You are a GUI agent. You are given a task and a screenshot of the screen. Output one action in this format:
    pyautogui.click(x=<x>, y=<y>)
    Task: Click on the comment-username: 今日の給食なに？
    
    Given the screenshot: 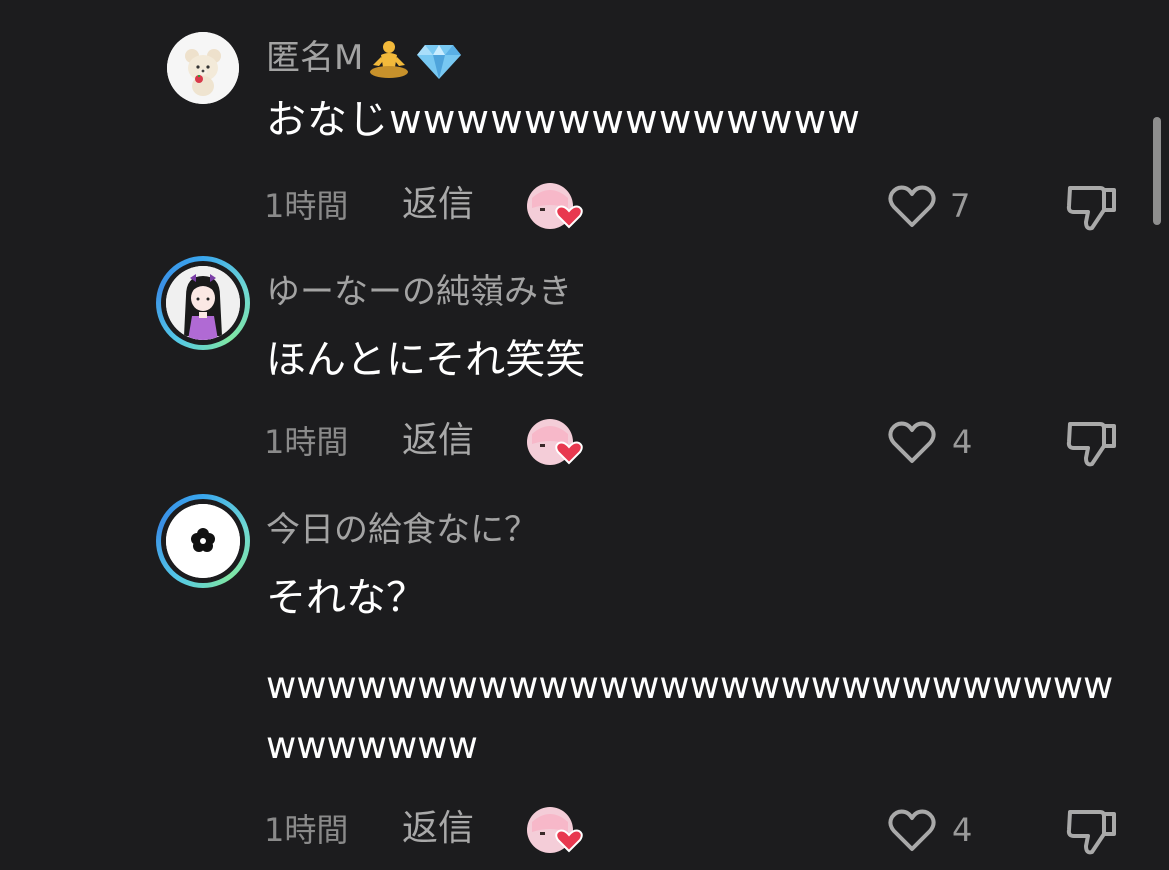 What is the action you would take?
    pyautogui.click(x=402, y=530)
    